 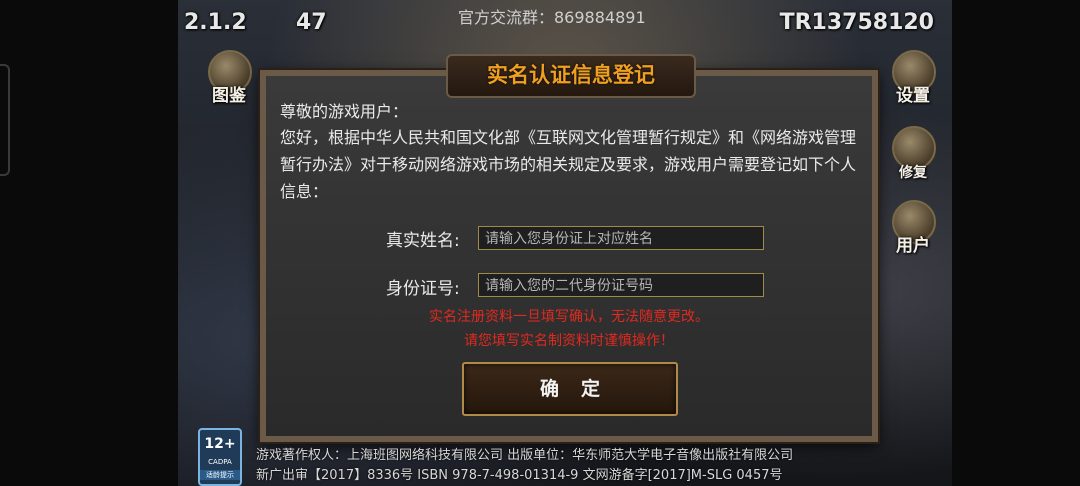 What do you see at coordinates (913, 227) in the screenshot?
I see `user-button: 用户` at bounding box center [913, 227].